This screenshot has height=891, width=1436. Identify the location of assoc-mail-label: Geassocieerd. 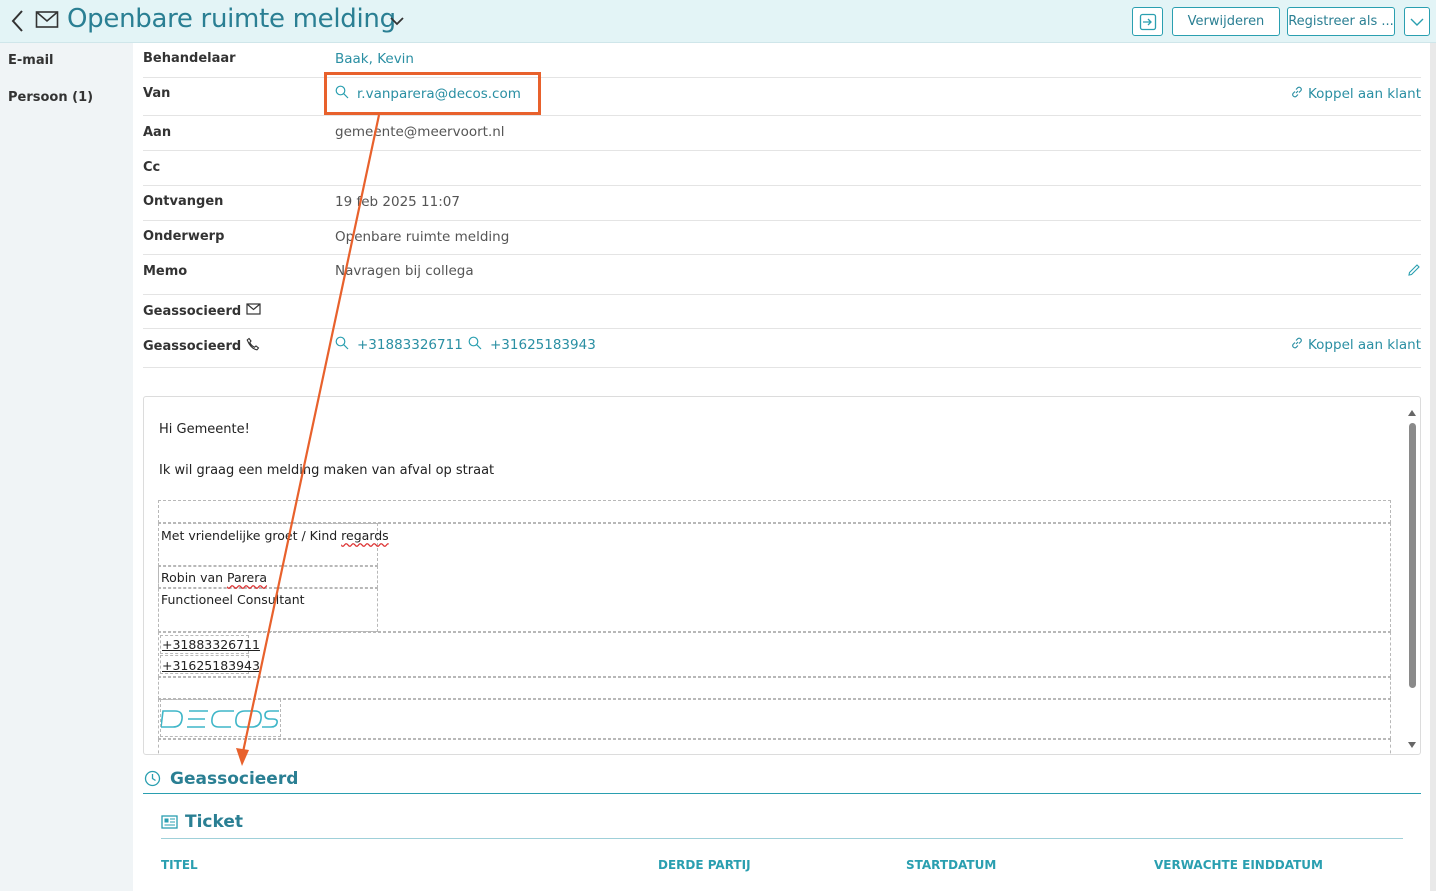
(202, 311).